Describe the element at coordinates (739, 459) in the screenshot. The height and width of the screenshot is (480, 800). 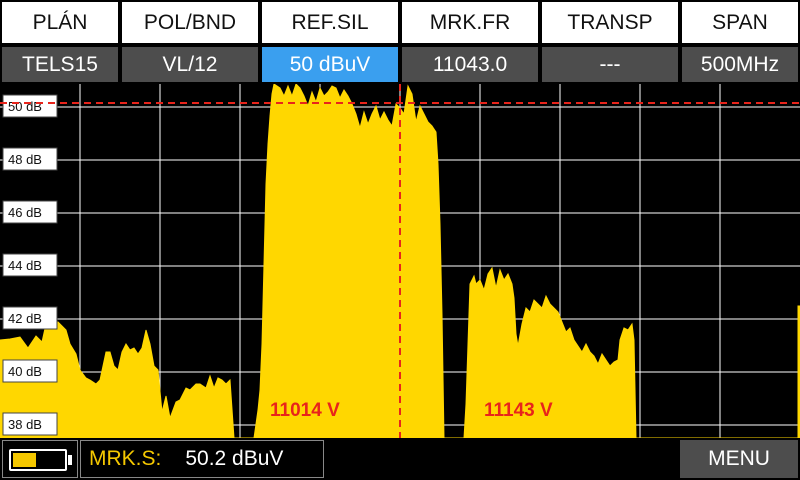
I see `menu-button: MENU` at that location.